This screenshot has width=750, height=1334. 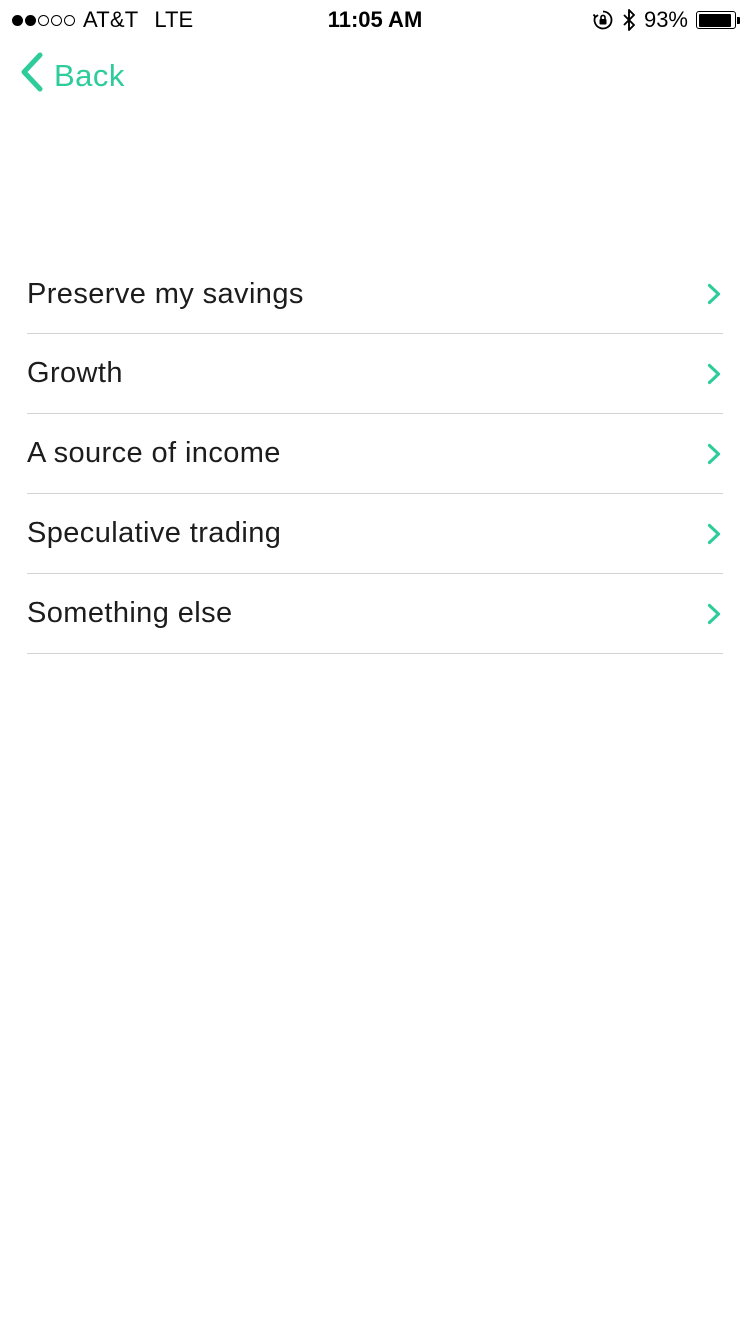 What do you see at coordinates (375, 294) in the screenshot?
I see `option-preserve-savings: Preserve my savings` at bounding box center [375, 294].